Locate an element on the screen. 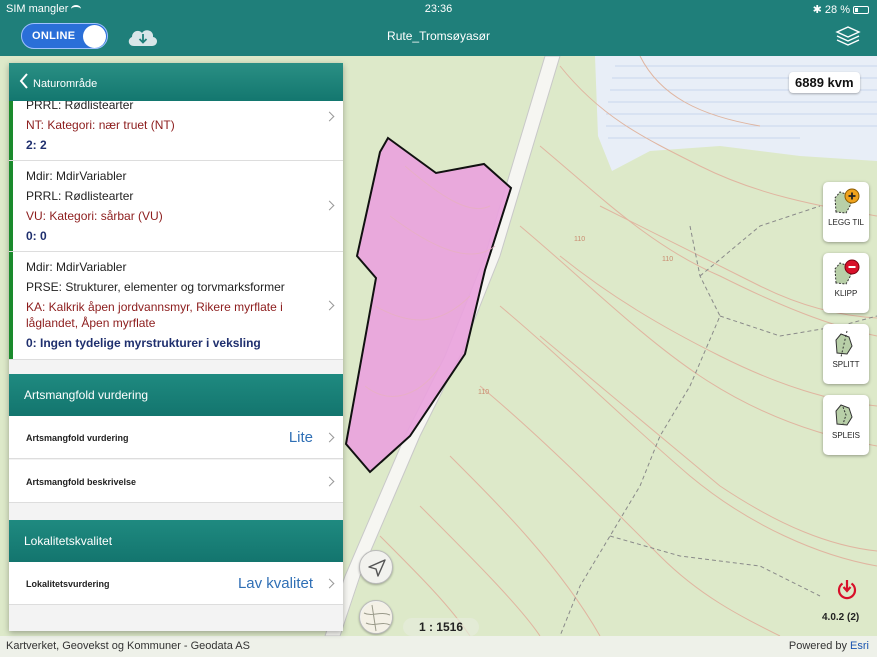 This screenshot has width=877, height=657. locate-button is located at coordinates (376, 567).